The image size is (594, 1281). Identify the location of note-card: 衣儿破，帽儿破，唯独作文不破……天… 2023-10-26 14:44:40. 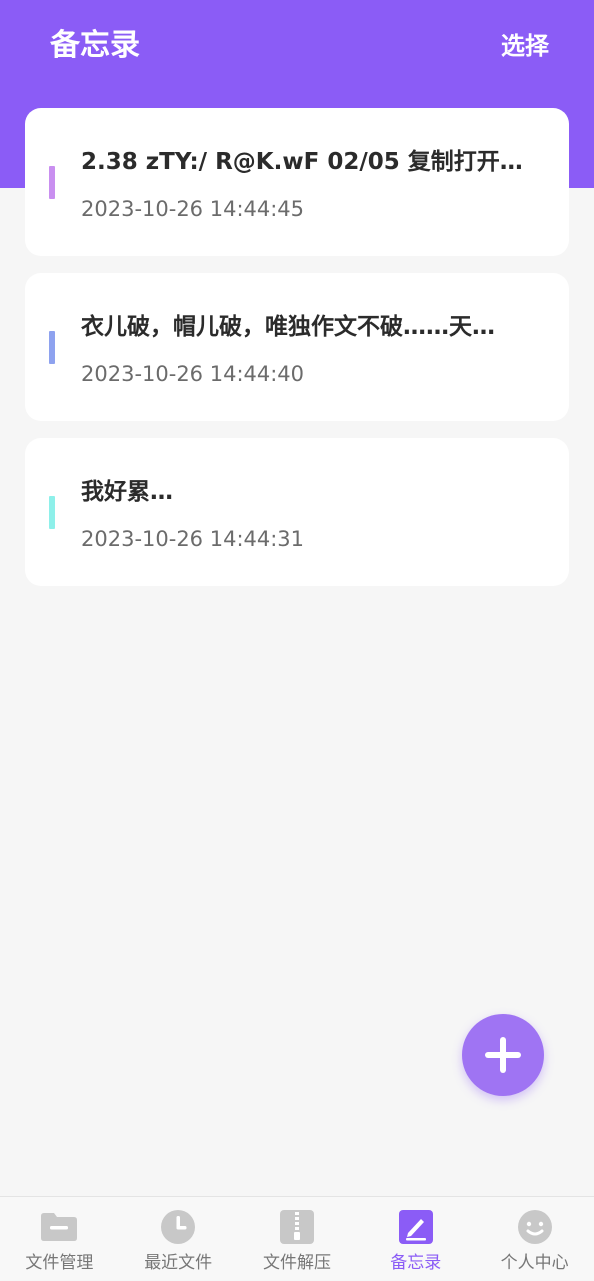
(297, 347).